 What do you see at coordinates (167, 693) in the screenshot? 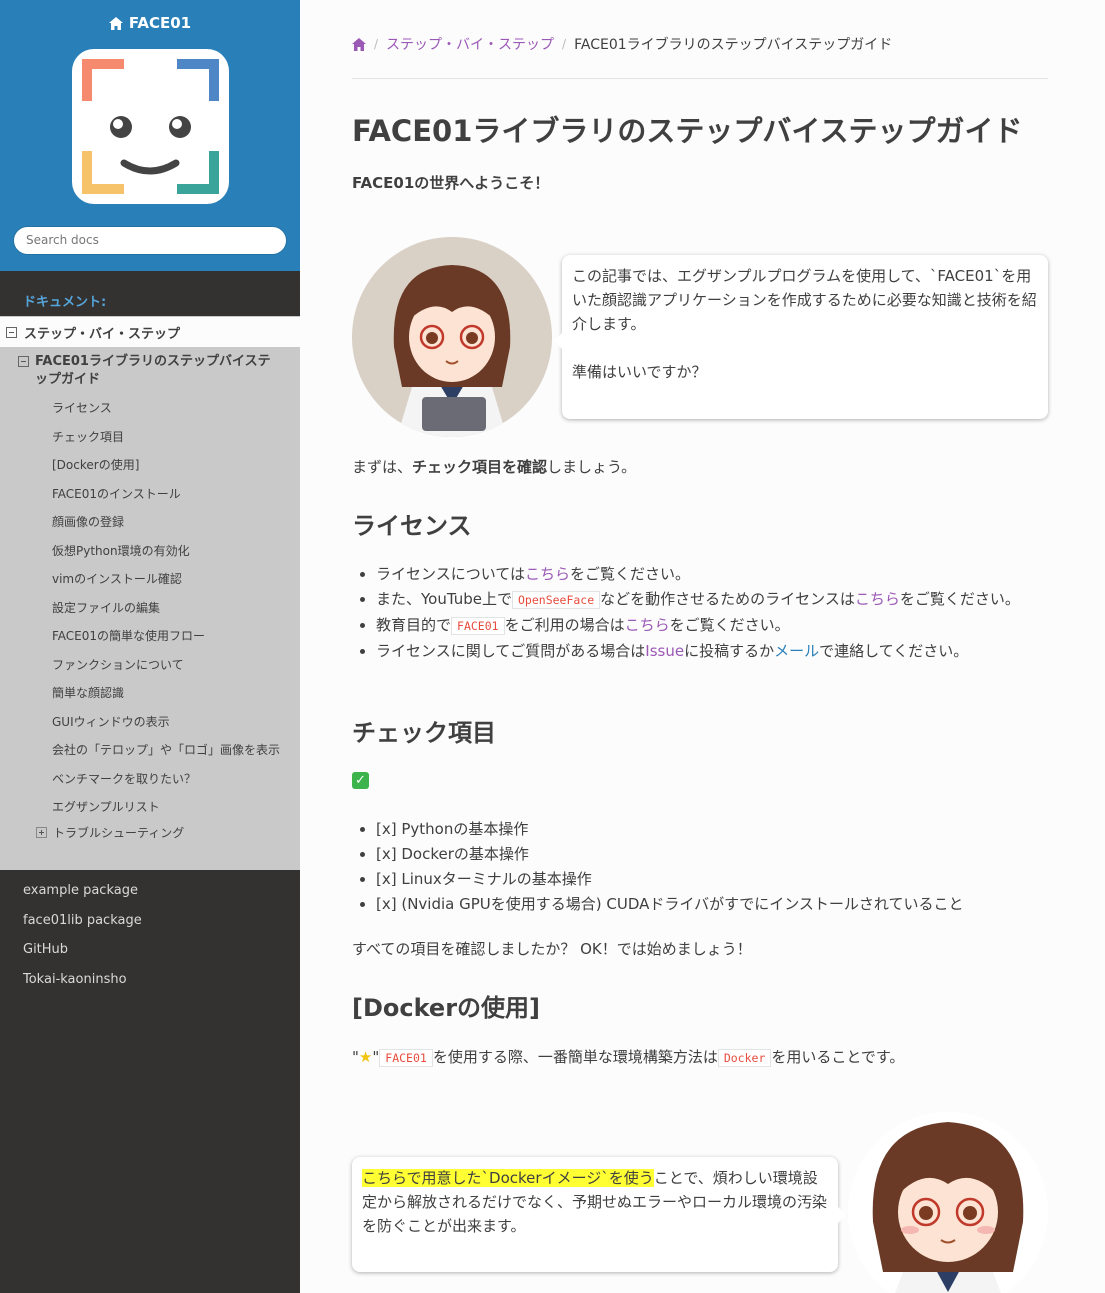
I see `nav-subitem: 簡単な顔認識` at bounding box center [167, 693].